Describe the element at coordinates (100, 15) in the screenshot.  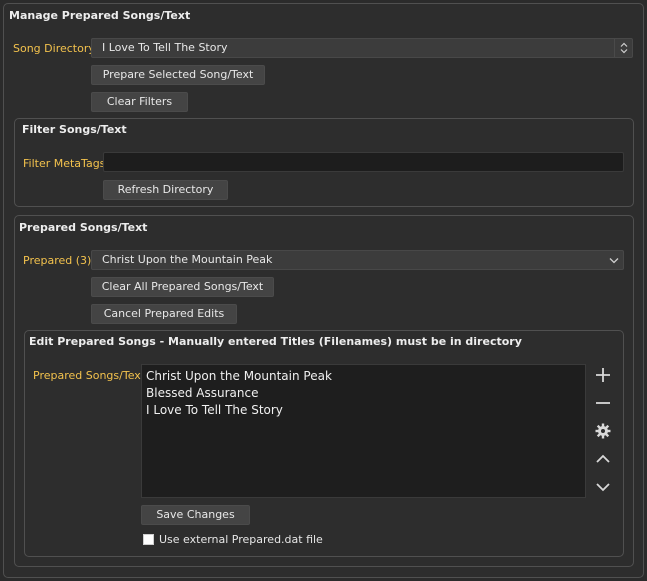
I see `manage-prepared-title: Manage Prepared Songs/Text` at that location.